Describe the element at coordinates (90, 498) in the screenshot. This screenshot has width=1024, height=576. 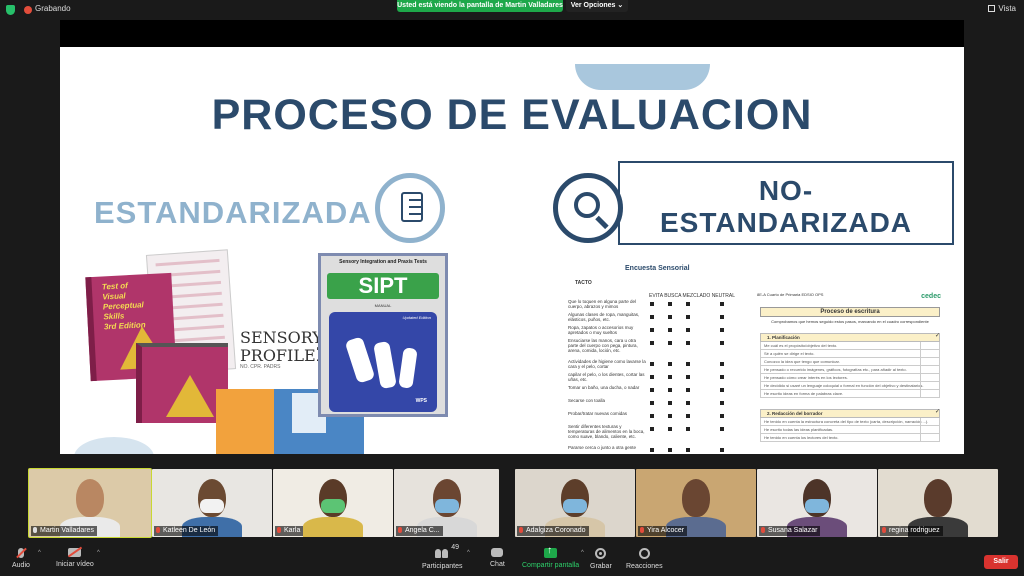
I see `participant-face` at that location.